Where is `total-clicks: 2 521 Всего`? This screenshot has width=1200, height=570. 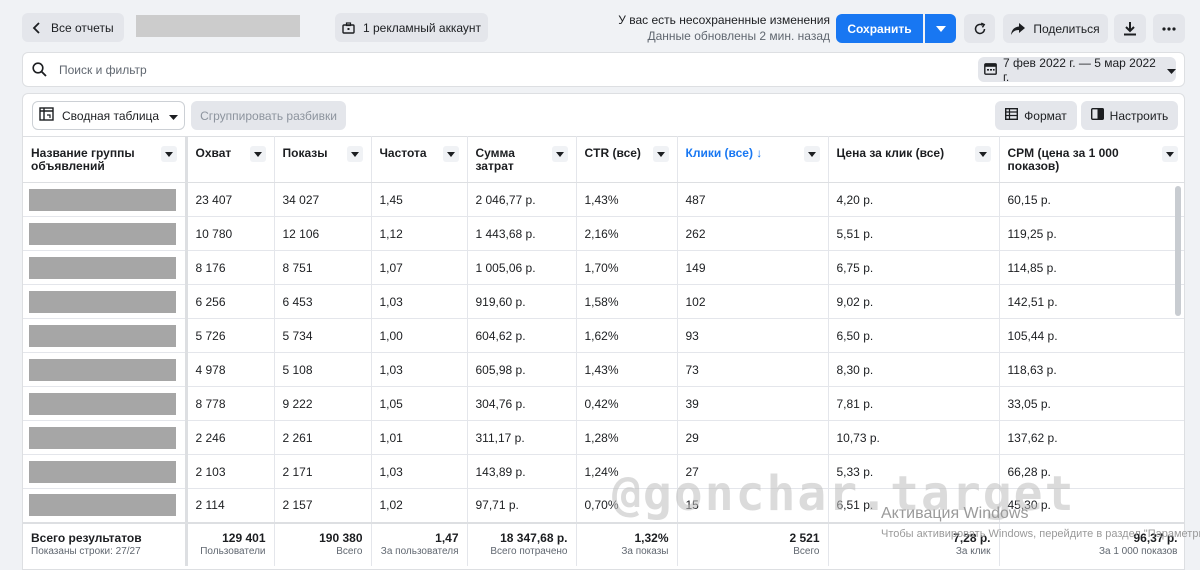
total-clicks: 2 521 Всего is located at coordinates (753, 543).